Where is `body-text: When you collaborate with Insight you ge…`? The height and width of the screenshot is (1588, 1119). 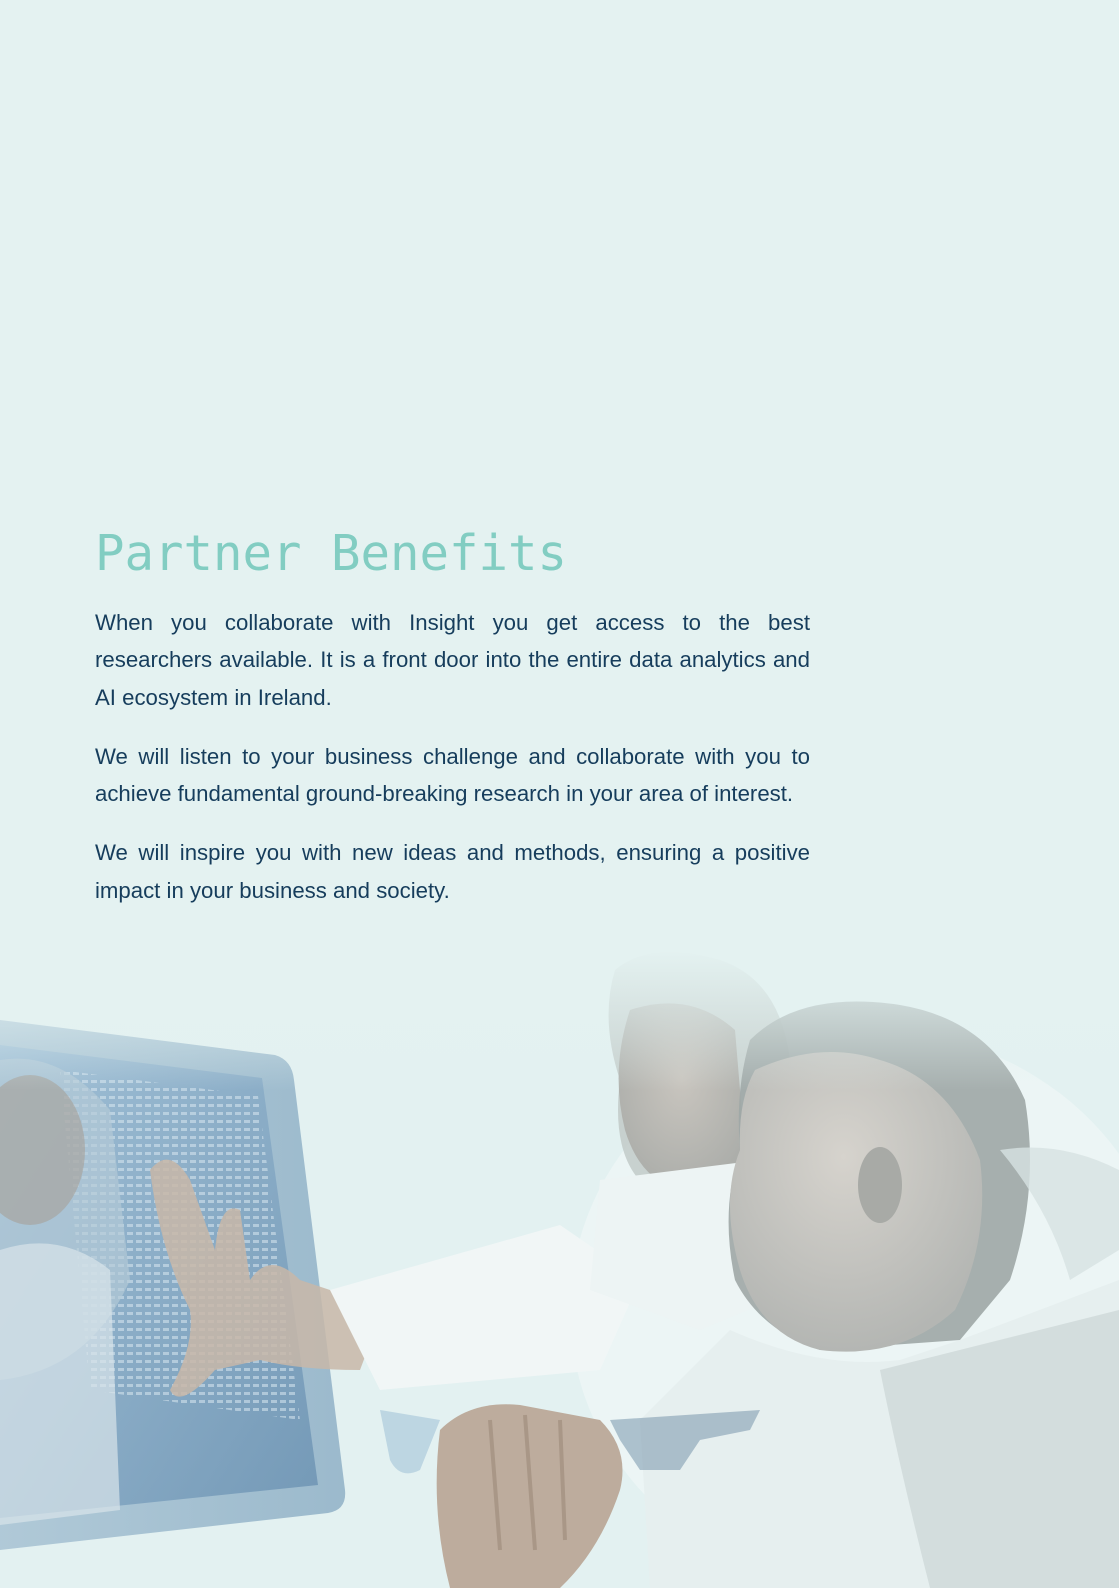 body-text: When you collaborate with Insight you ge… is located at coordinates (452, 767).